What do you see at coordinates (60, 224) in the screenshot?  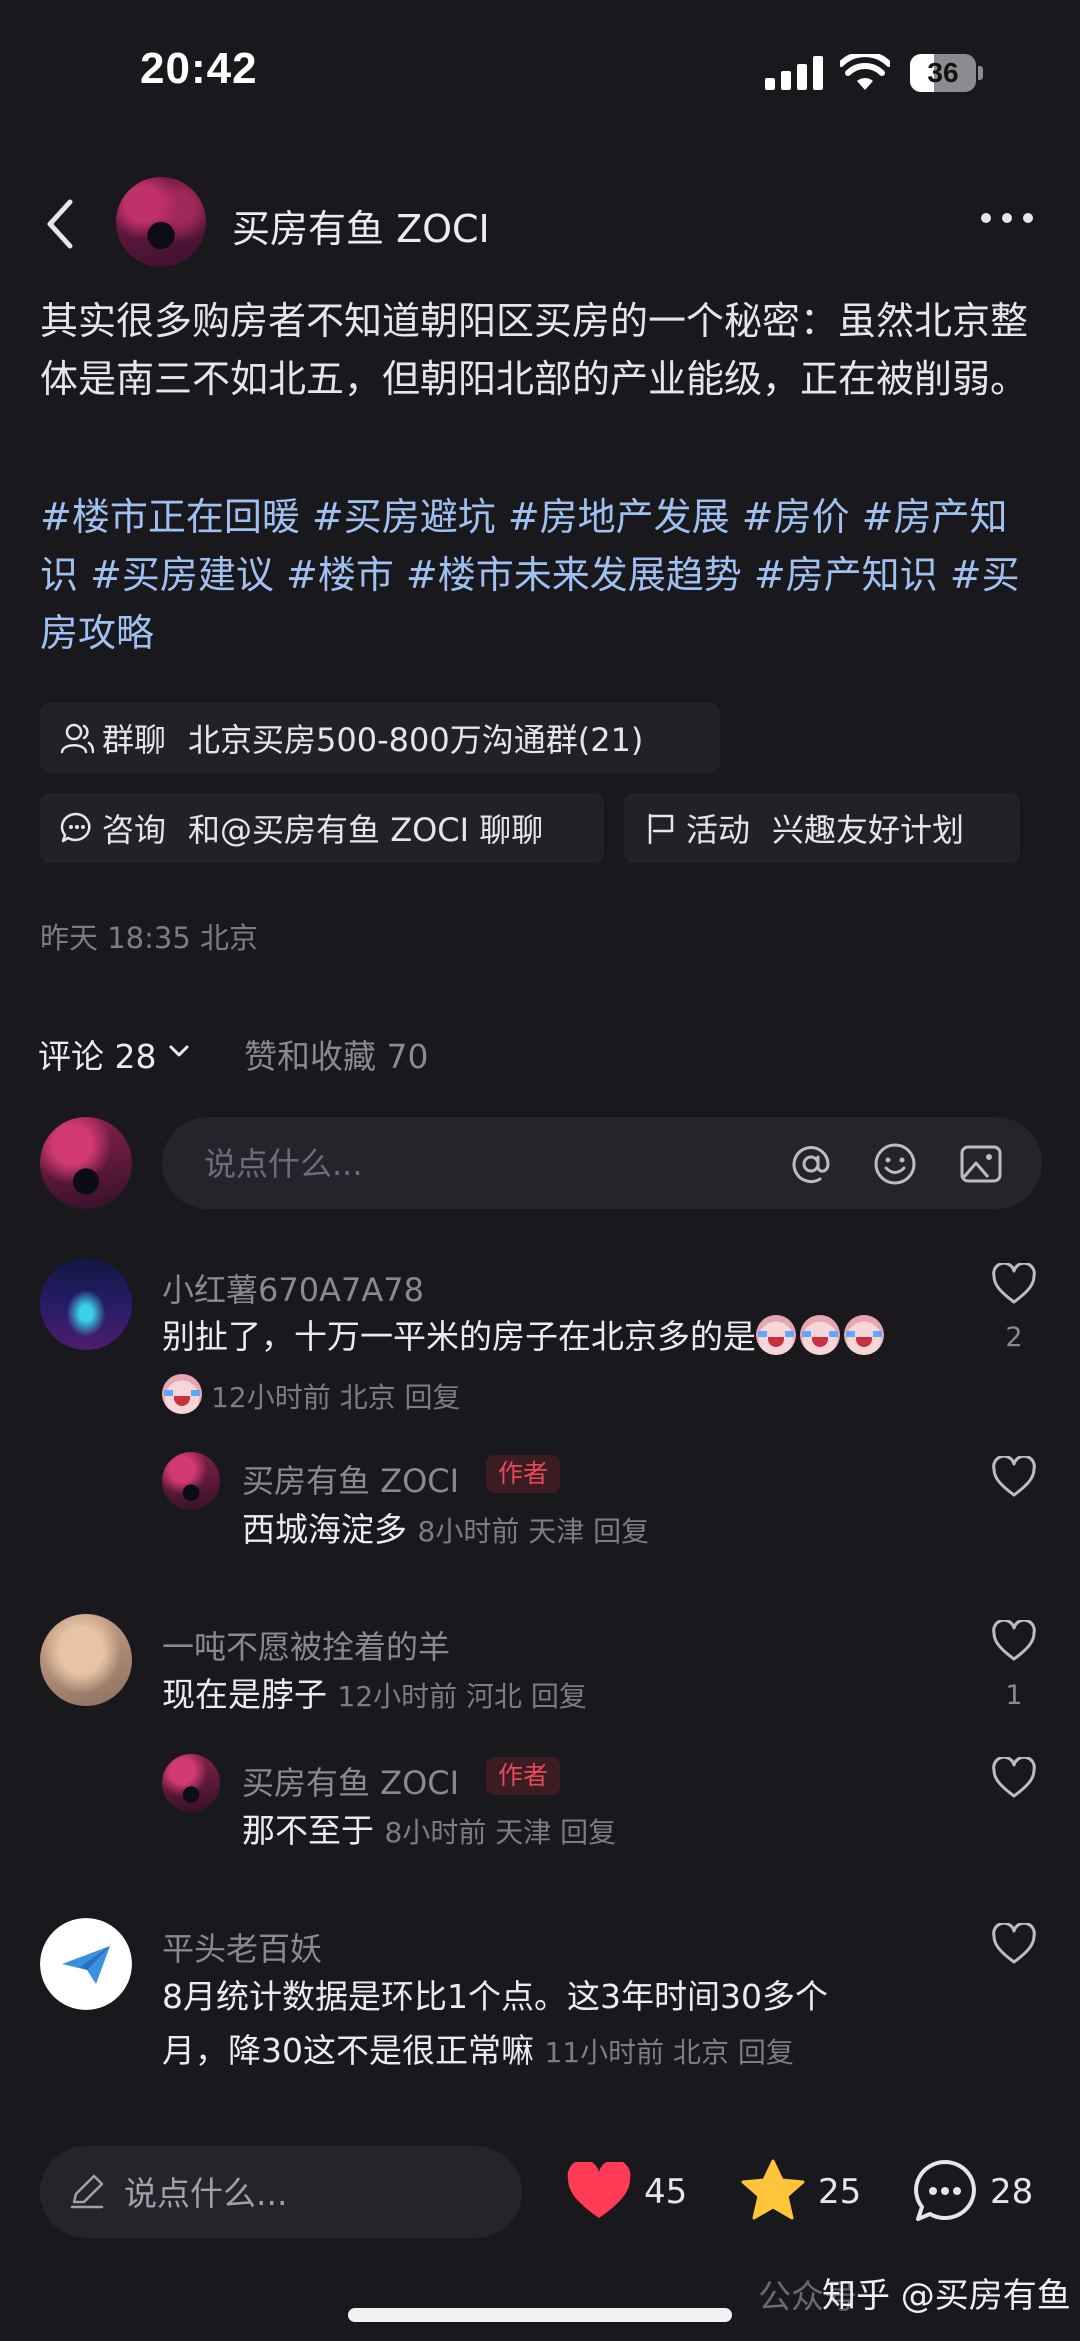 I see `back-arrow-icon` at bounding box center [60, 224].